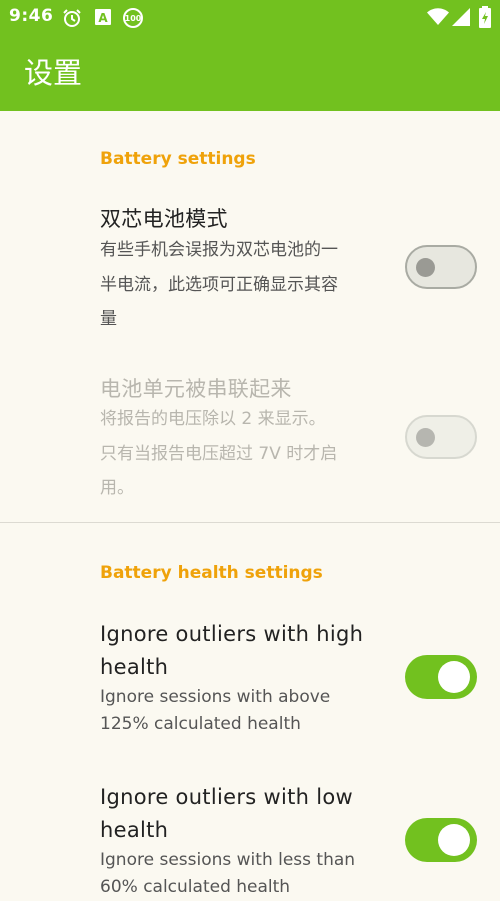  What do you see at coordinates (213, 419) in the screenshot?
I see `setting-subtitle-line: 将报告的电压除以 2 来显示。` at bounding box center [213, 419].